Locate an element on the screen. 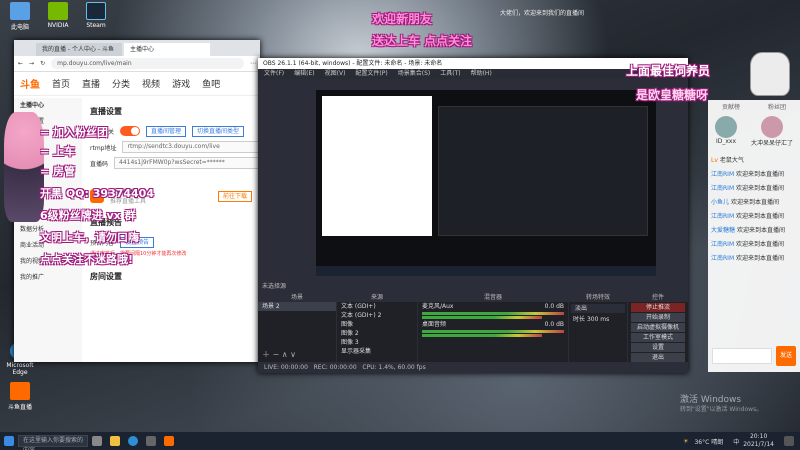 The height and width of the screenshot is (450, 800). overlay-boarding-text: 送达上车 点点关注 is located at coordinates (422, 41).